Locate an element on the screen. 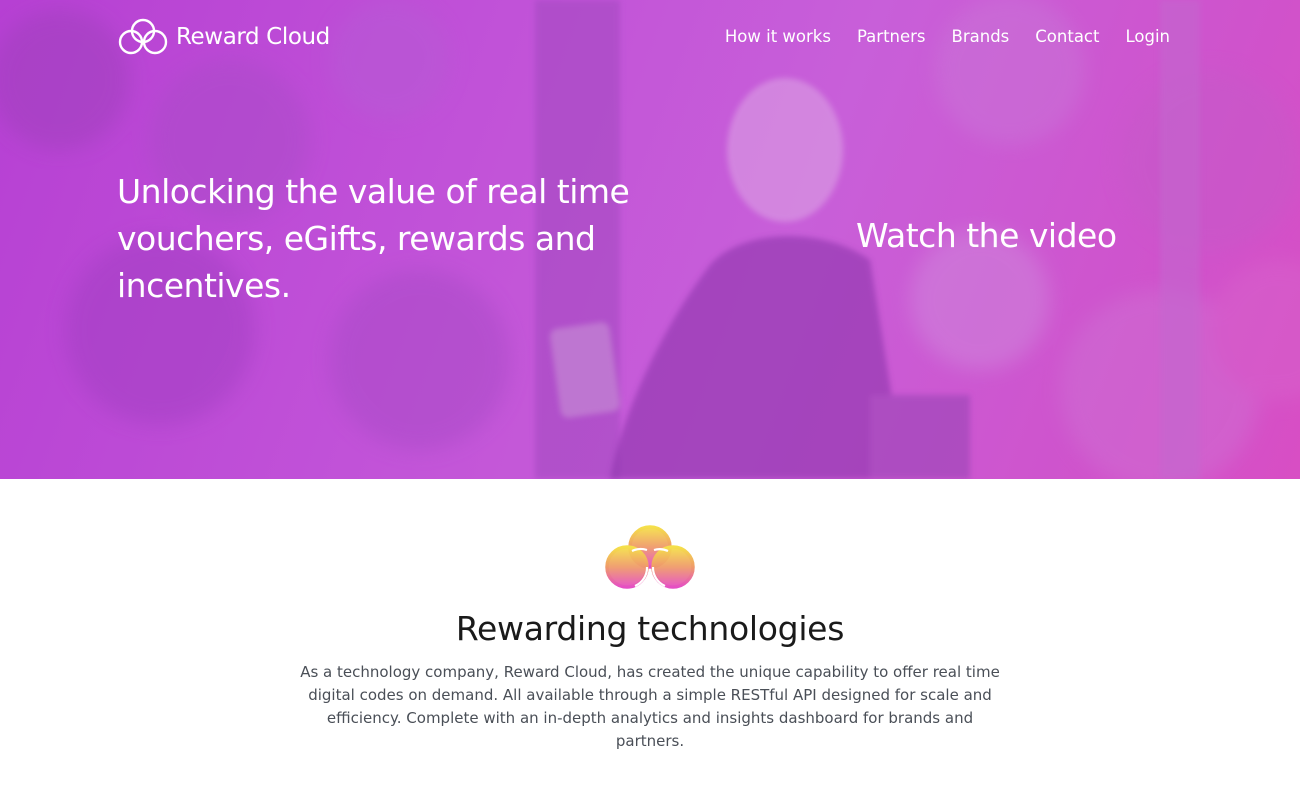  watch-video-link: Watch the video is located at coordinates (986, 235).